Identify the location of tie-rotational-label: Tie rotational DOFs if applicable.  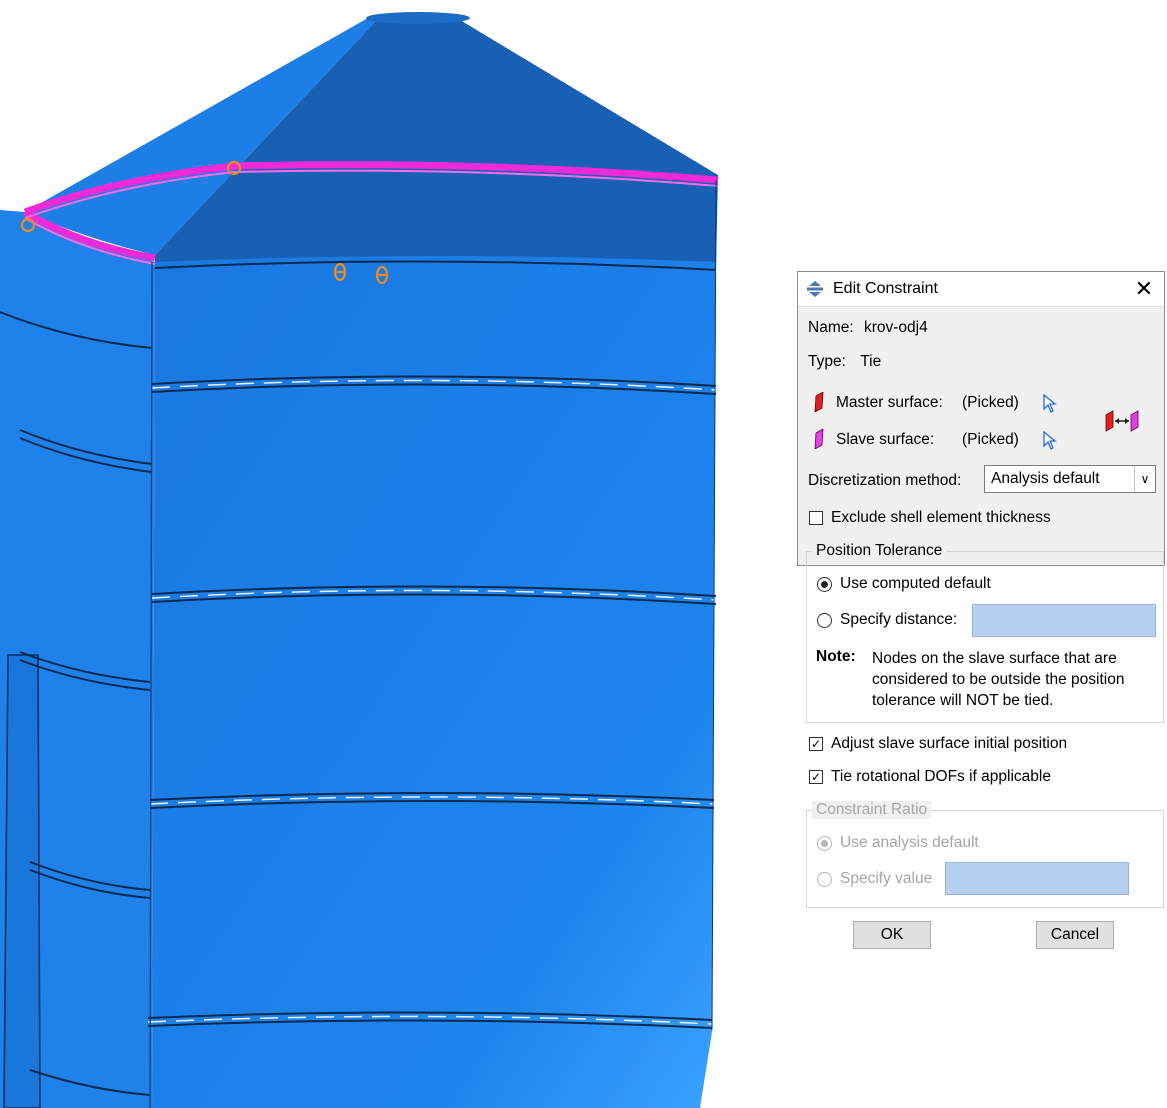
(941, 776).